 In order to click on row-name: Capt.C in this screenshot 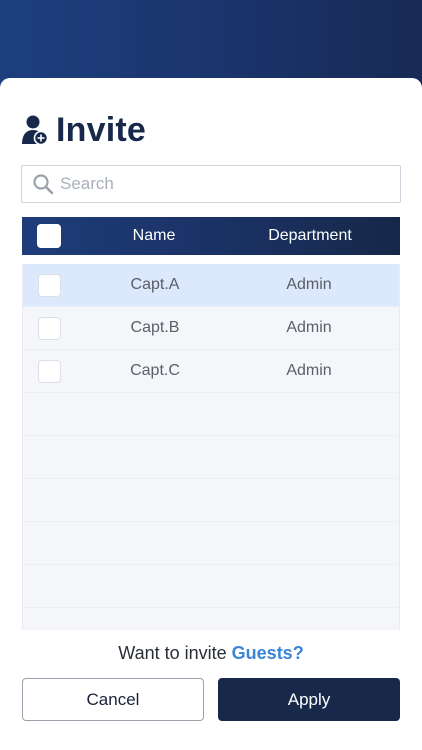, I will do `click(155, 370)`.